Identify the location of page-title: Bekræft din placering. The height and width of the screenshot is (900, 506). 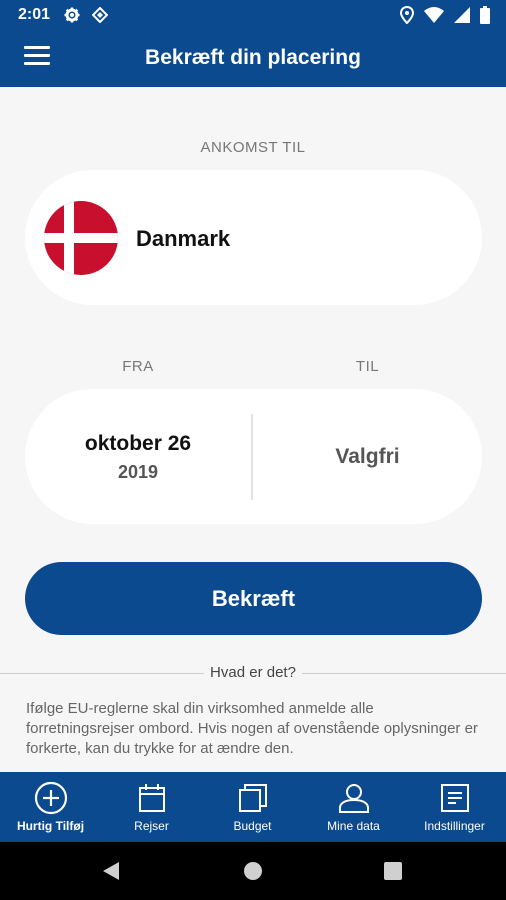
(253, 57).